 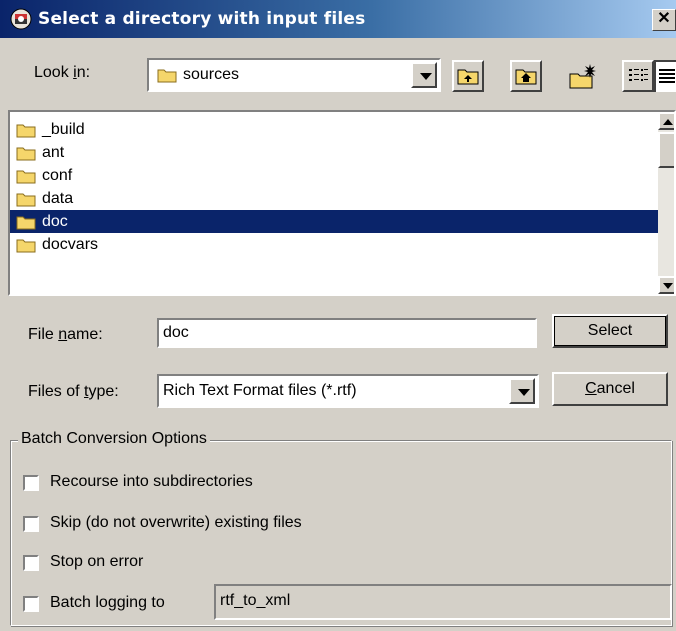 What do you see at coordinates (83, 72) in the screenshot?
I see `lookin-label-post: n:` at bounding box center [83, 72].